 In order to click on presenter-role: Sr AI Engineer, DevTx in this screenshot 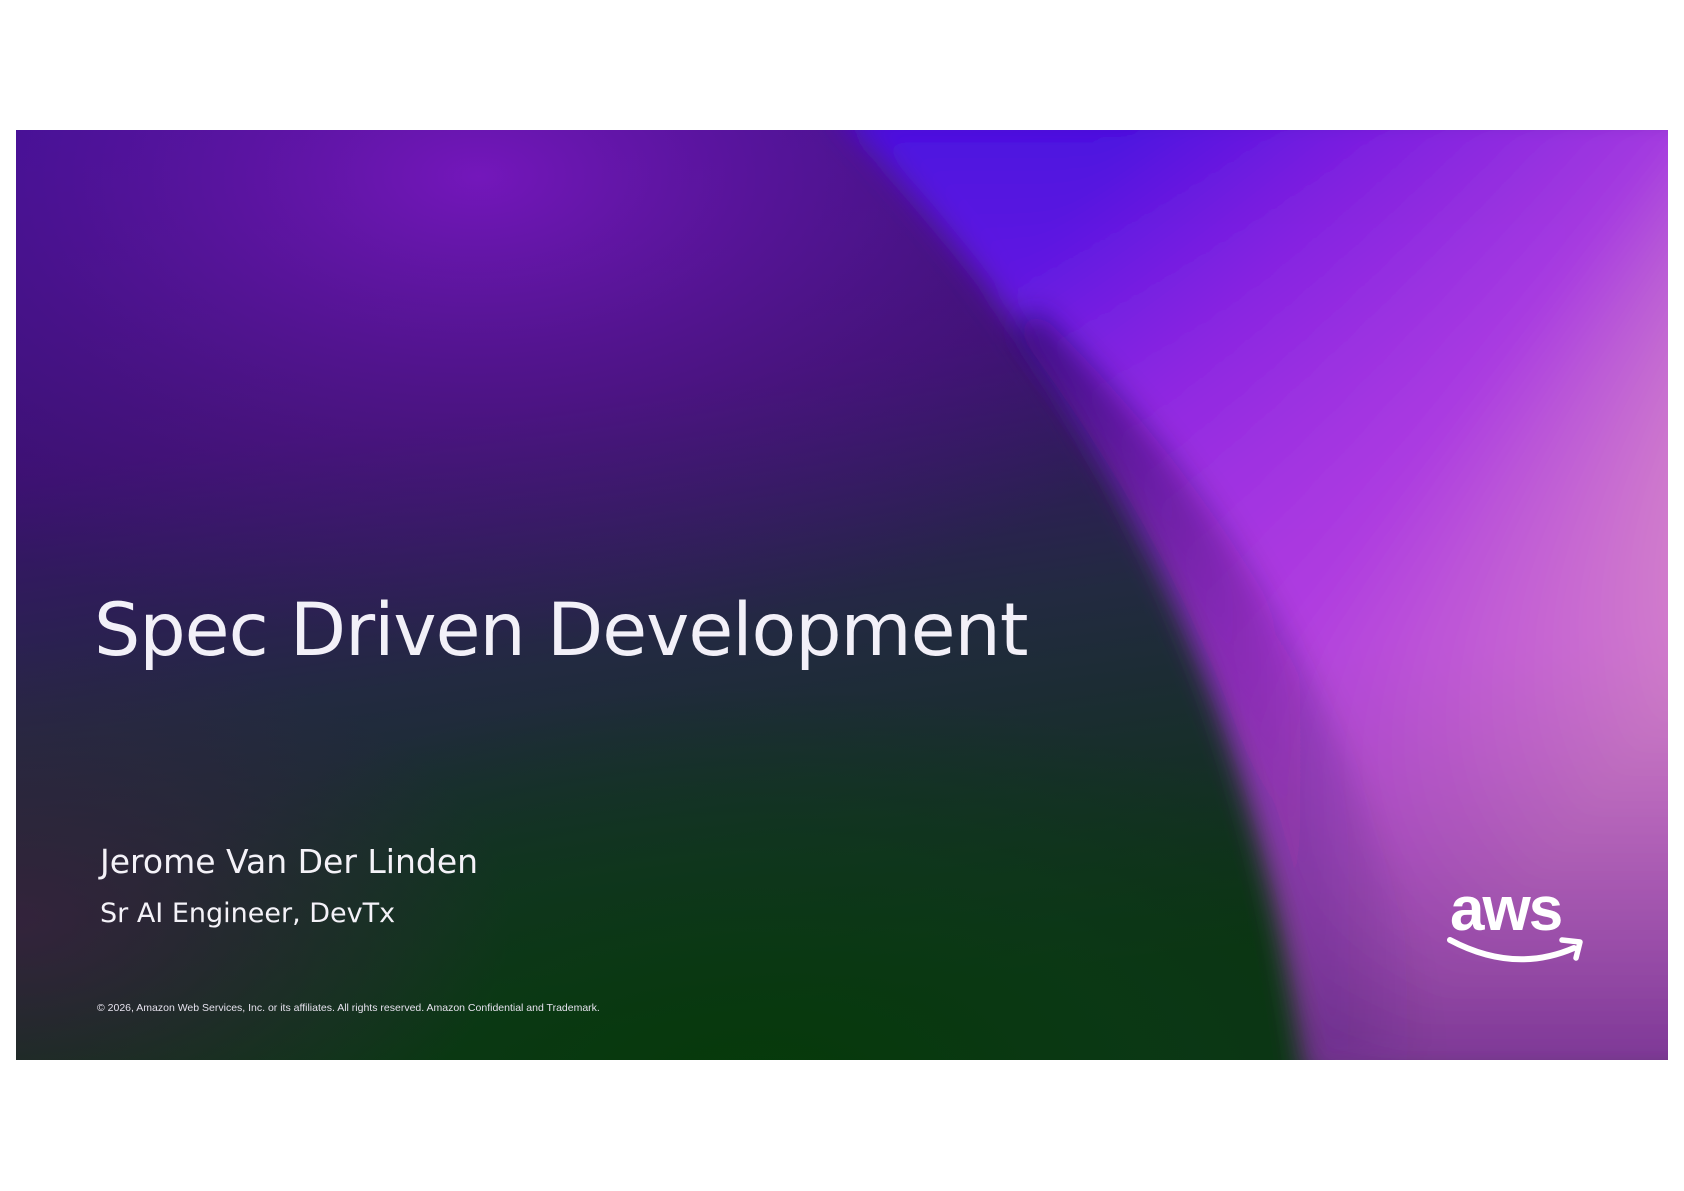, I will do `click(248, 913)`.